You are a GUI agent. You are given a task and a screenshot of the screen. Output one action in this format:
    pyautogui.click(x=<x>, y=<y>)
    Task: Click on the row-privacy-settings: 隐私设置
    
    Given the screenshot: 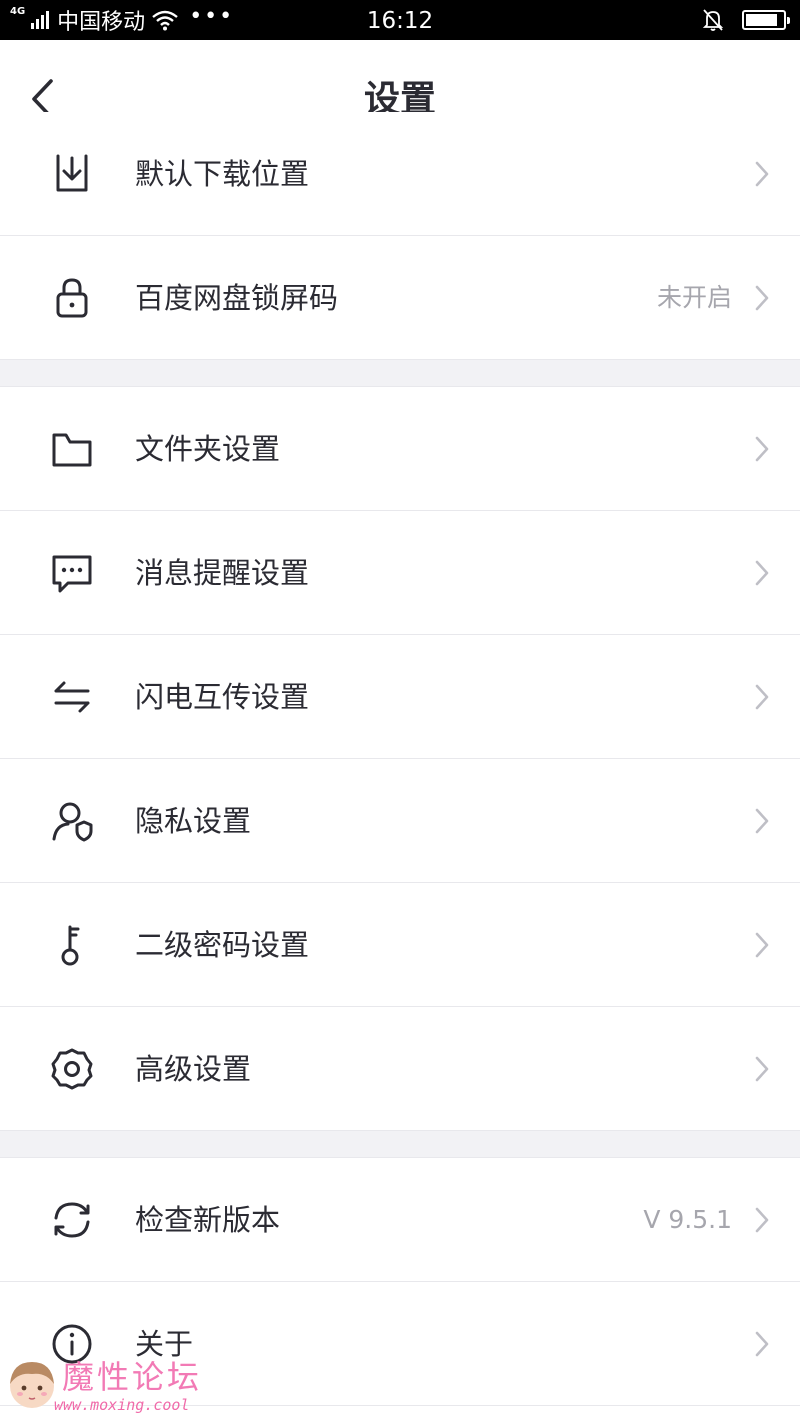 What is the action you would take?
    pyautogui.click(x=400, y=821)
    